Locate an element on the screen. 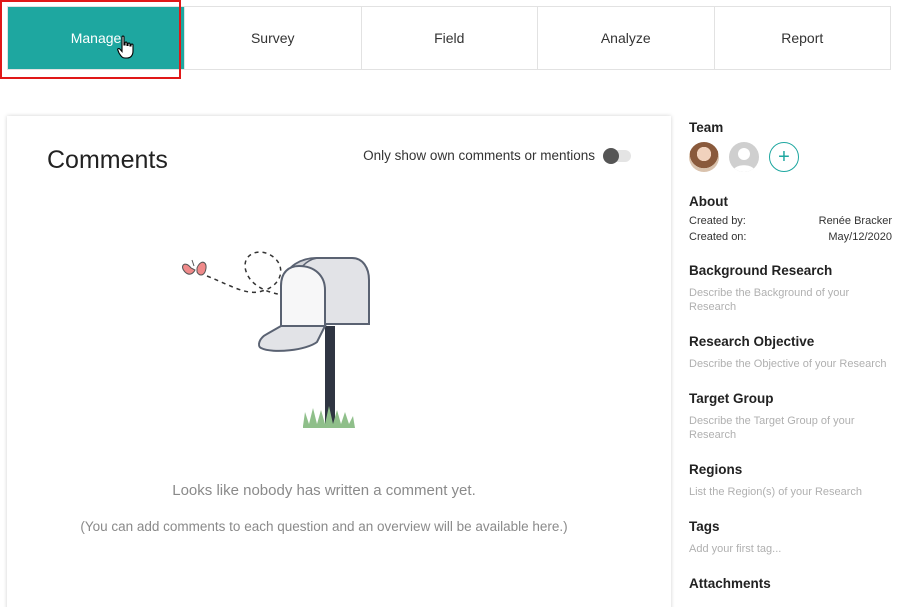 This screenshot has width=900, height=607. tab-report: Report is located at coordinates (803, 38).